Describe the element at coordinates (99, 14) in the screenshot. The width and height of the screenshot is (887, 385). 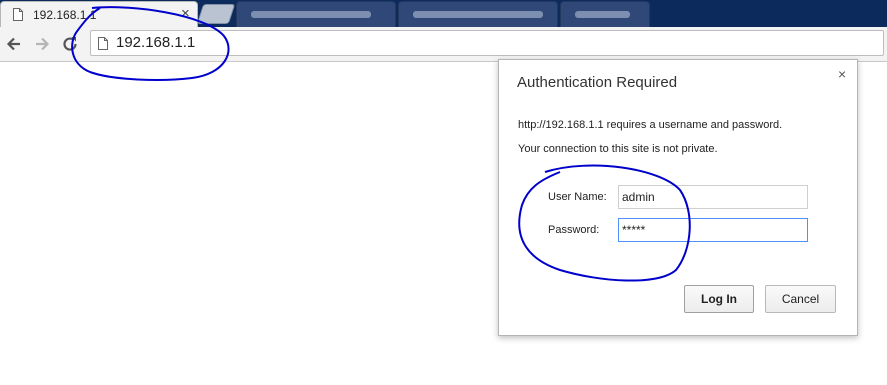
I see `tab-active: 192.168.1.1 ×` at that location.